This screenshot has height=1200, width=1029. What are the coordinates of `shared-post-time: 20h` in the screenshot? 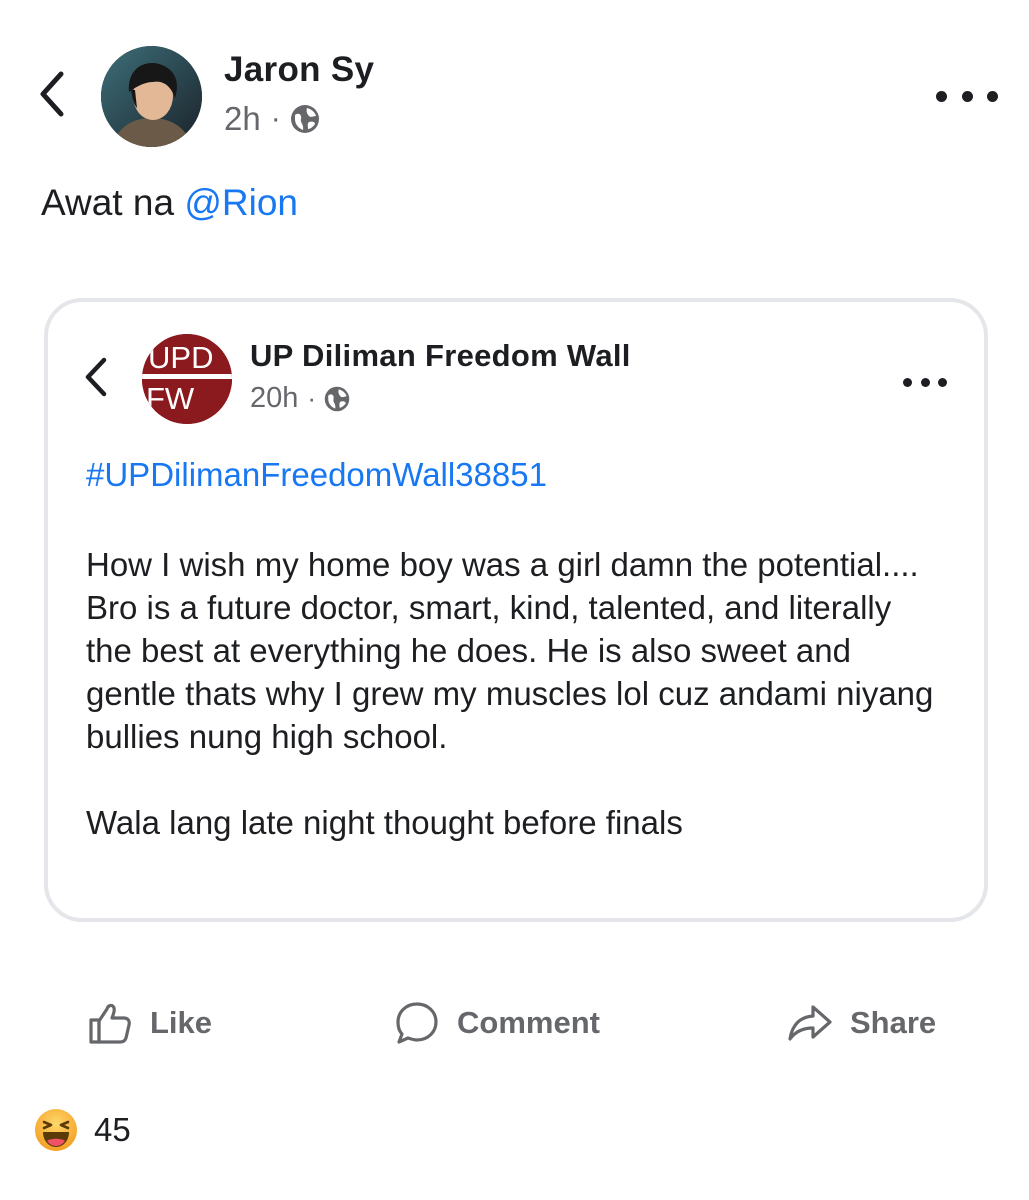 It's located at (274, 398).